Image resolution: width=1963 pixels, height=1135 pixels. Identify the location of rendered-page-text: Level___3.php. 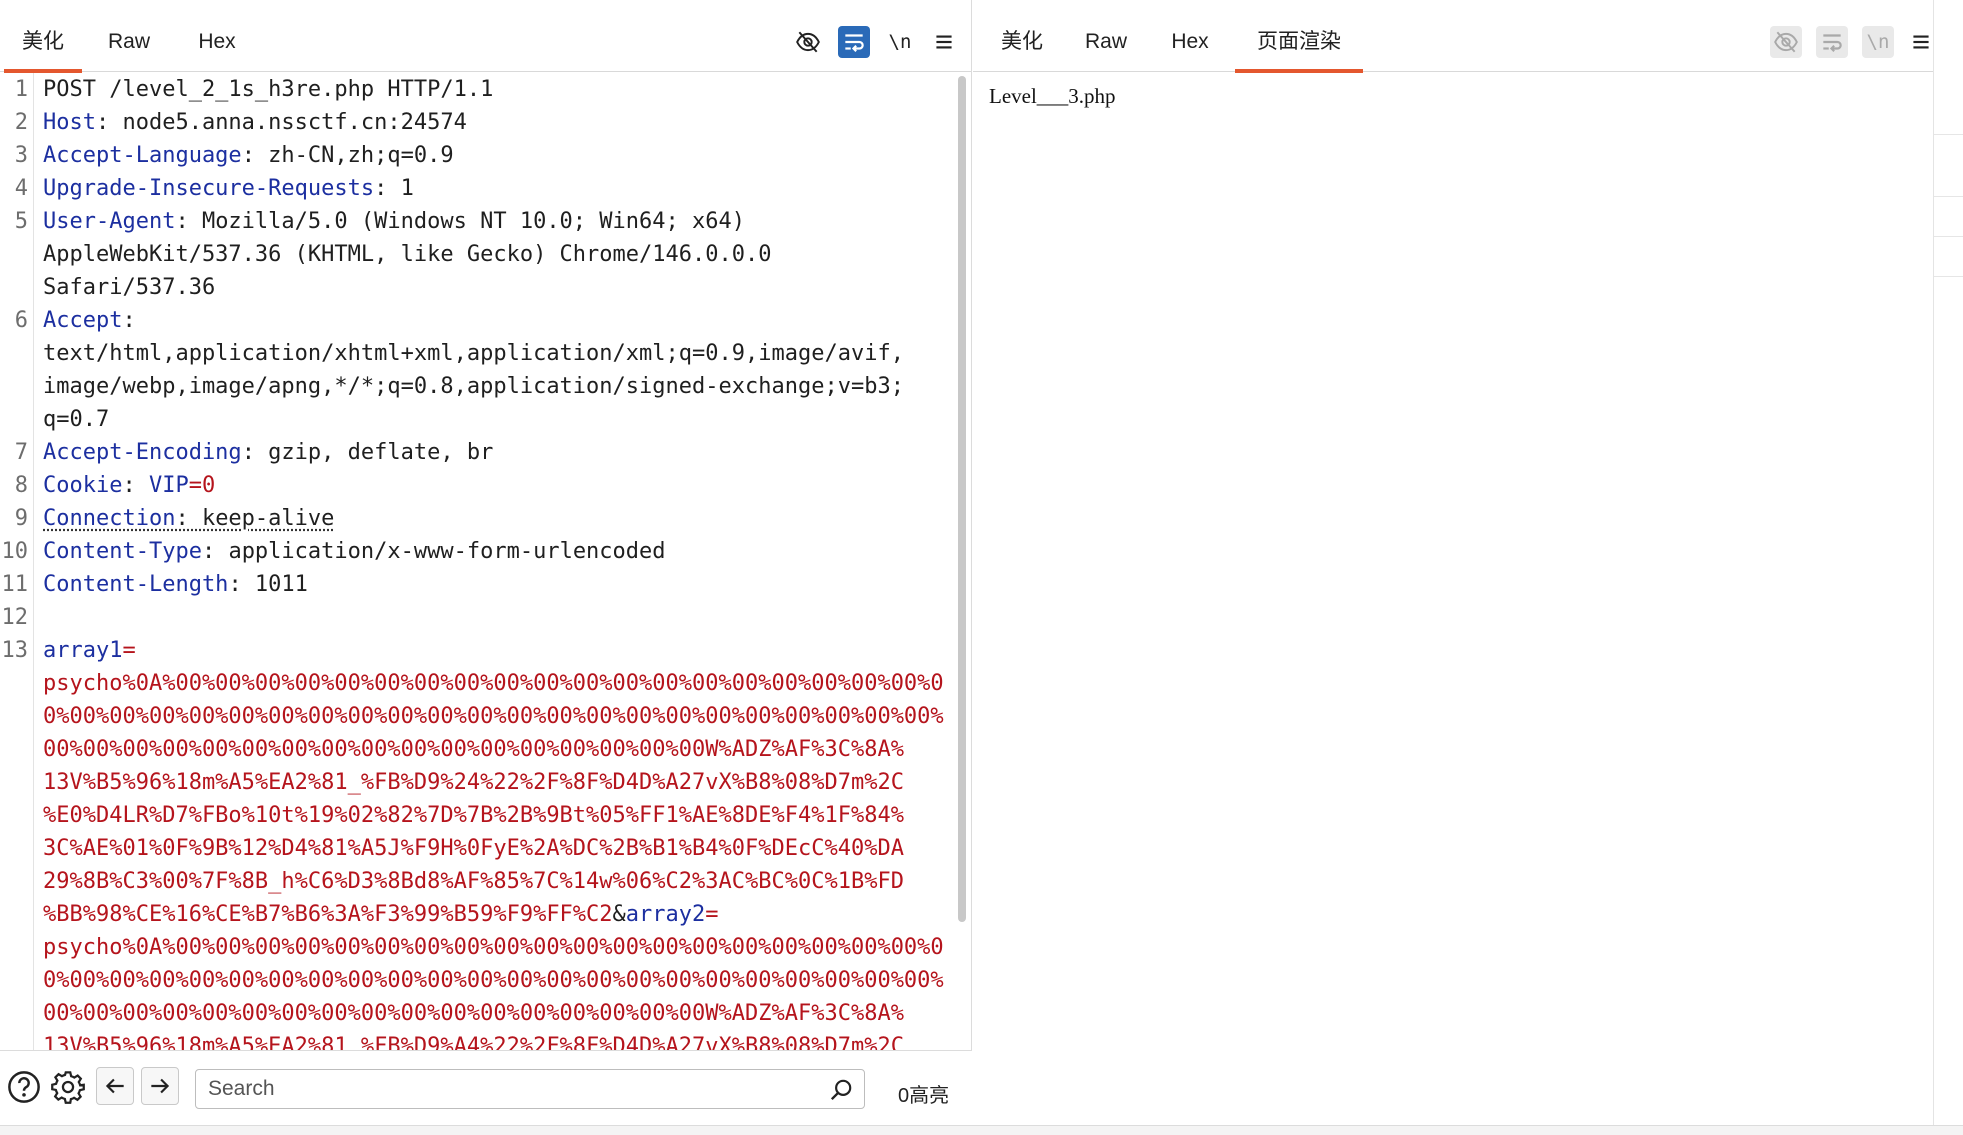
(1052, 96).